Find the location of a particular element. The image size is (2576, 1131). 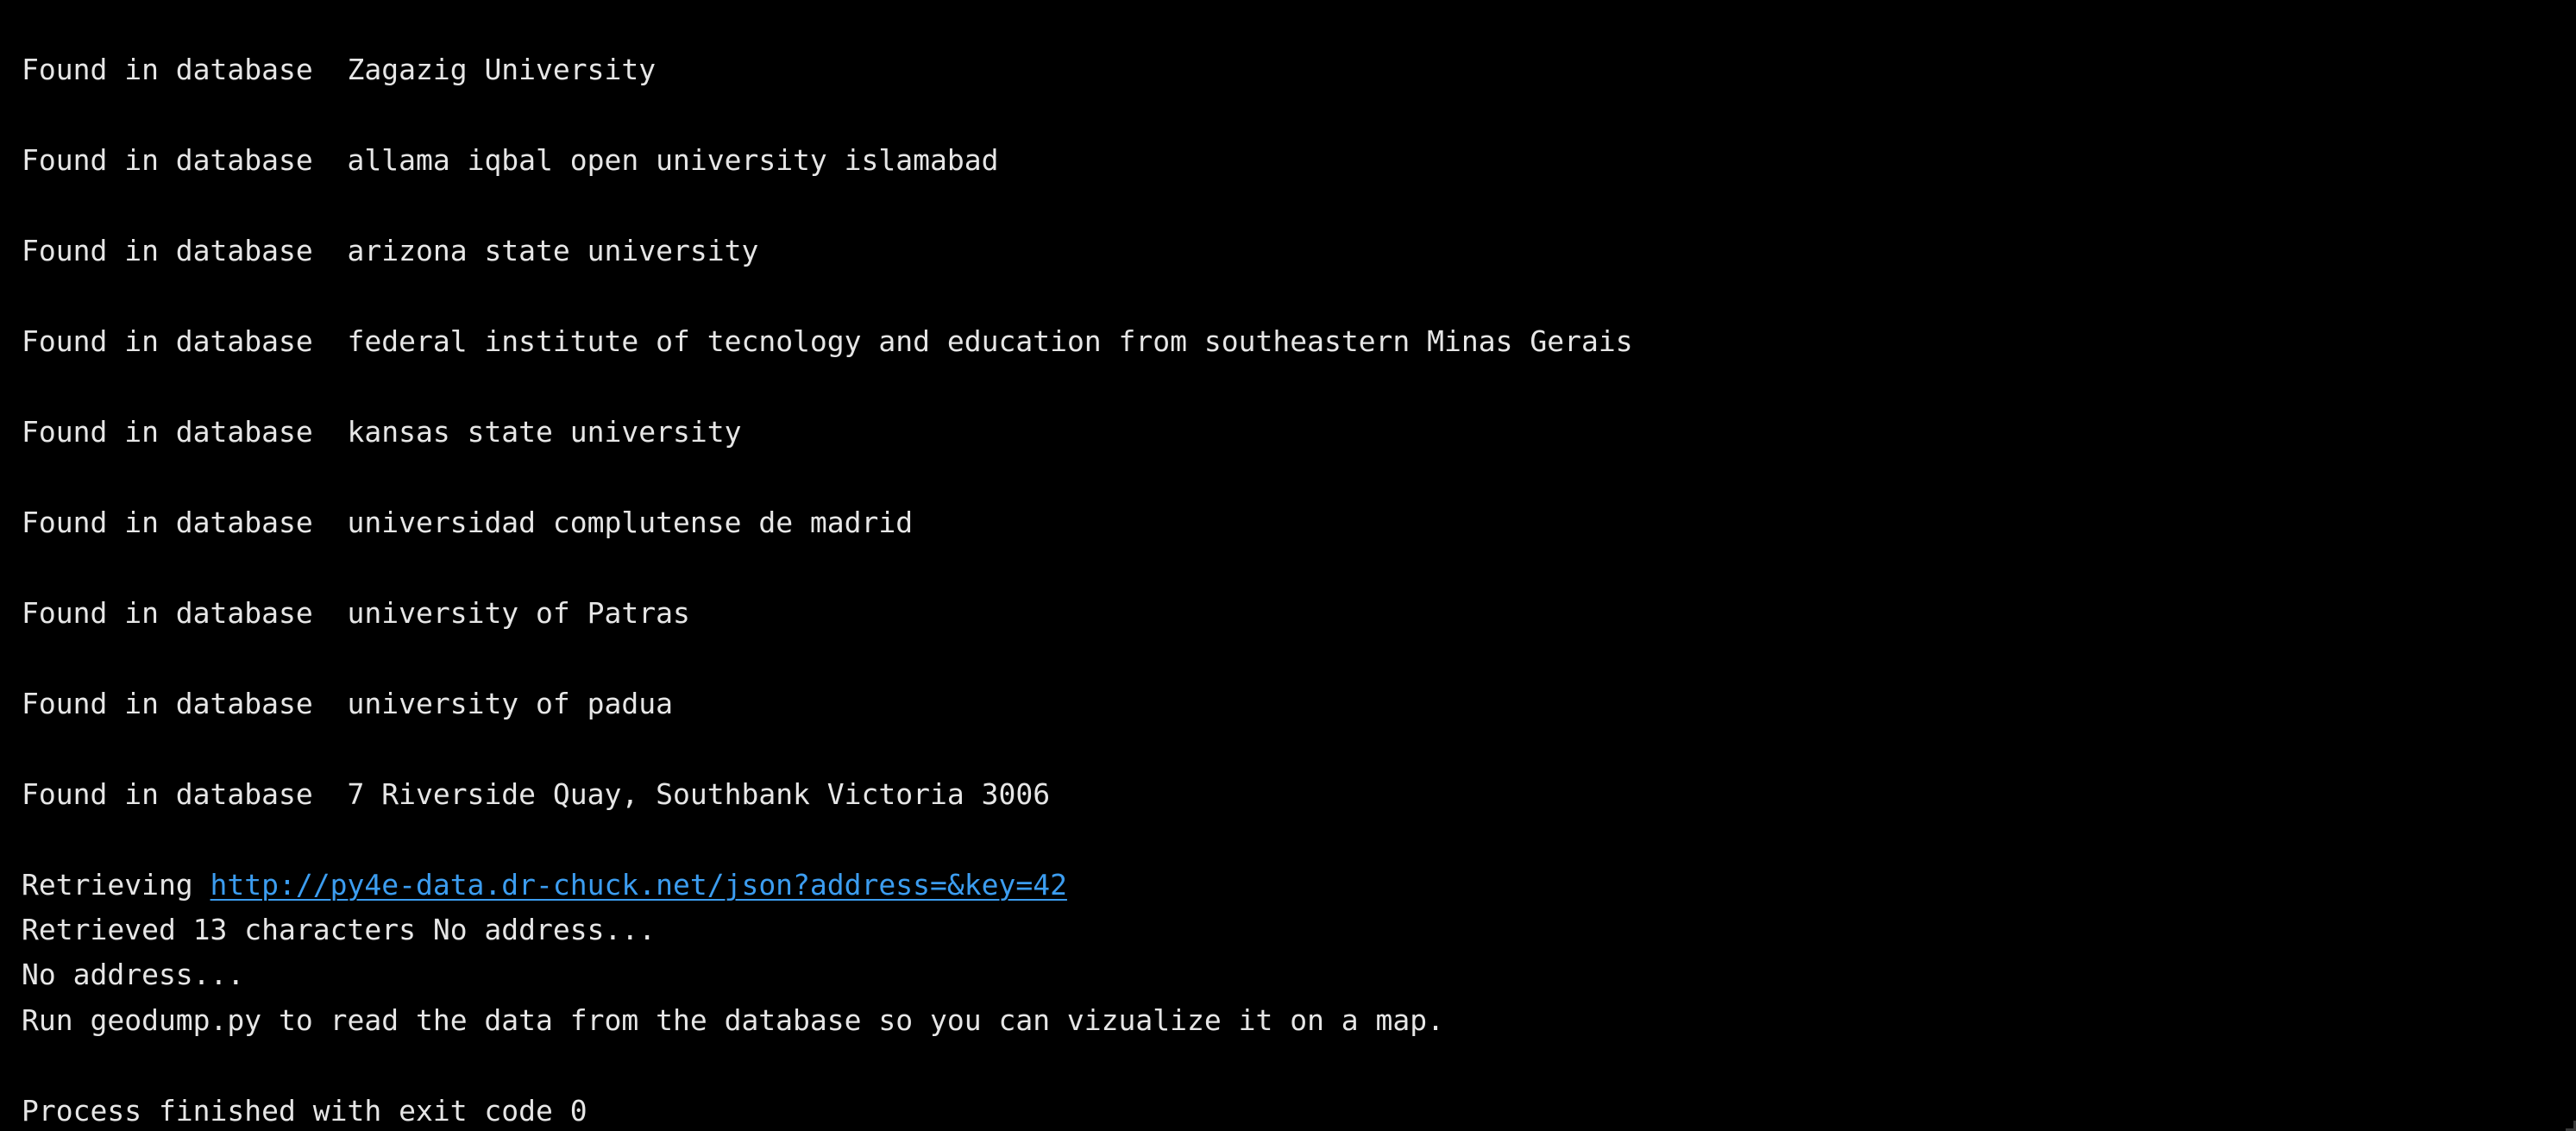

console-line-process-finished: Process finished with exit code 0 is located at coordinates (304, 1111).